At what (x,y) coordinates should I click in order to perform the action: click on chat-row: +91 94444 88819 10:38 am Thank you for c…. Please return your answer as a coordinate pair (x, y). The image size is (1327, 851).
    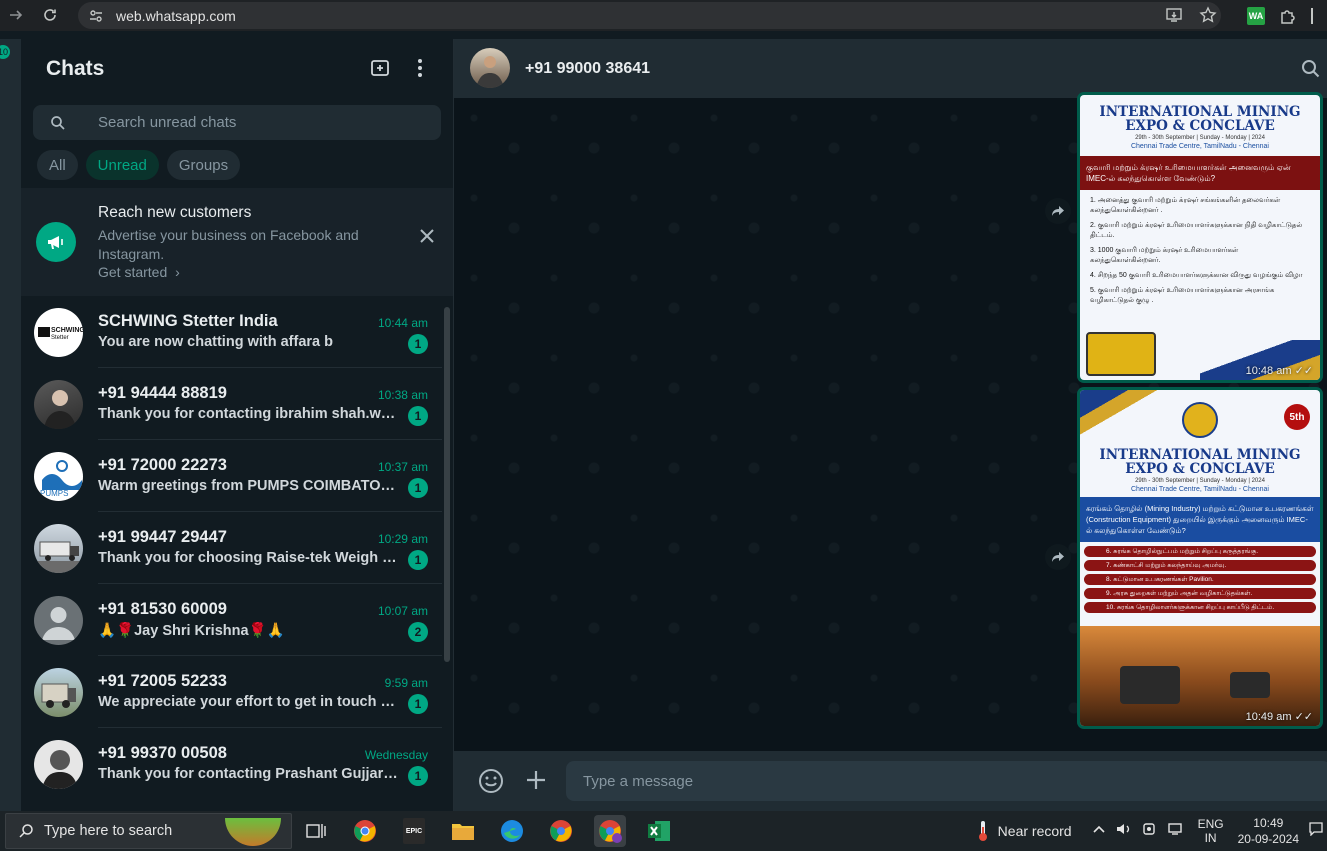
    Looking at the image, I should click on (237, 404).